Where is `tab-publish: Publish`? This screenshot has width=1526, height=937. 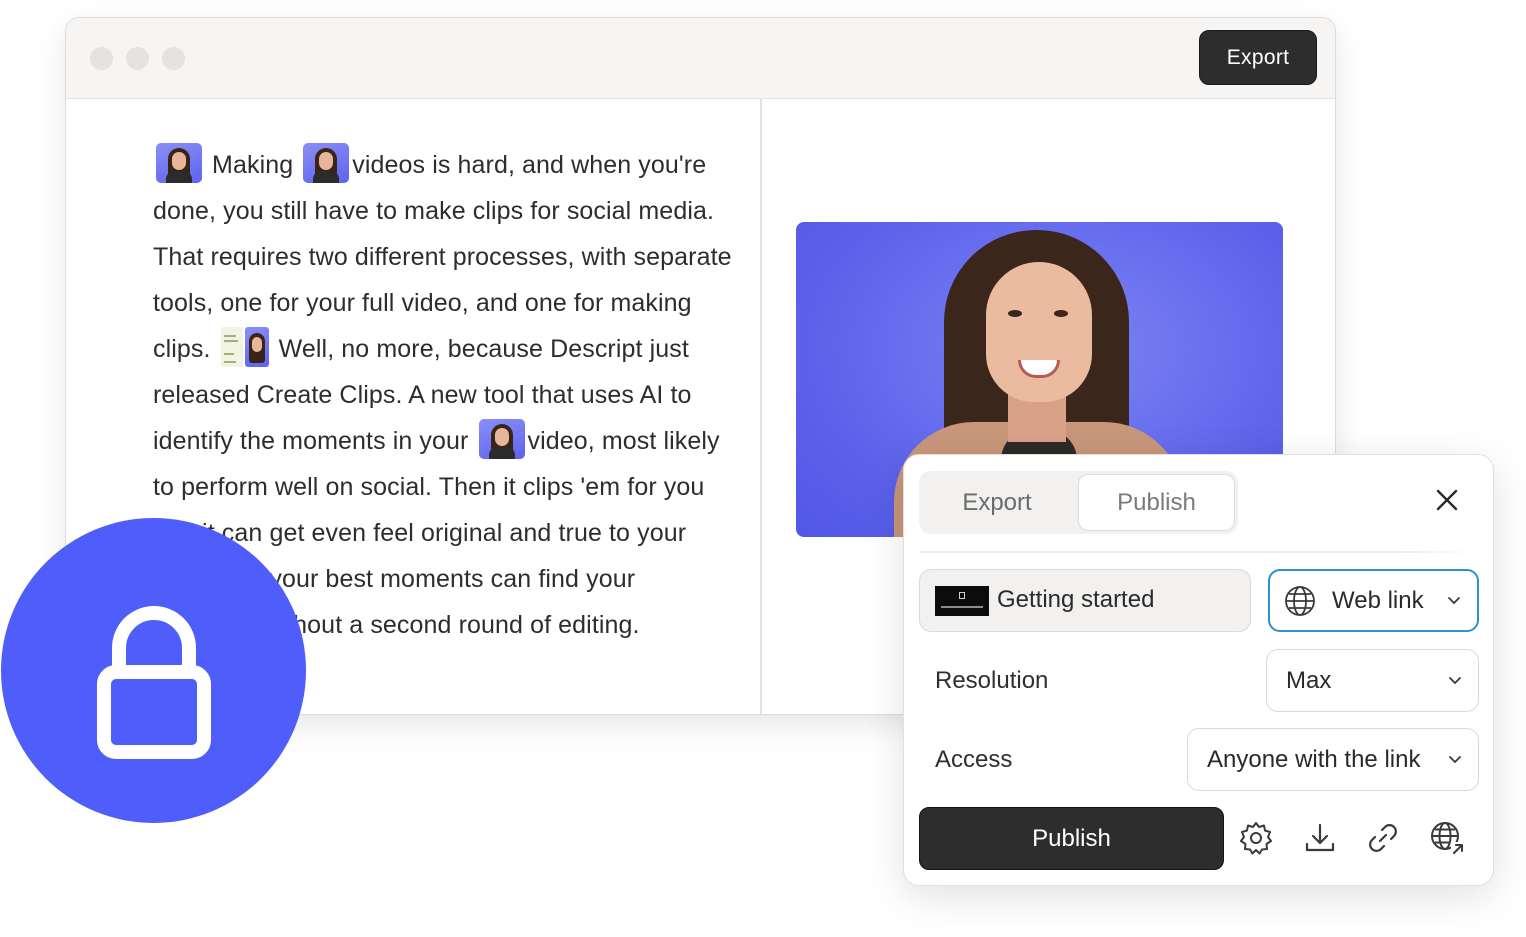
tab-publish: Publish is located at coordinates (1156, 502).